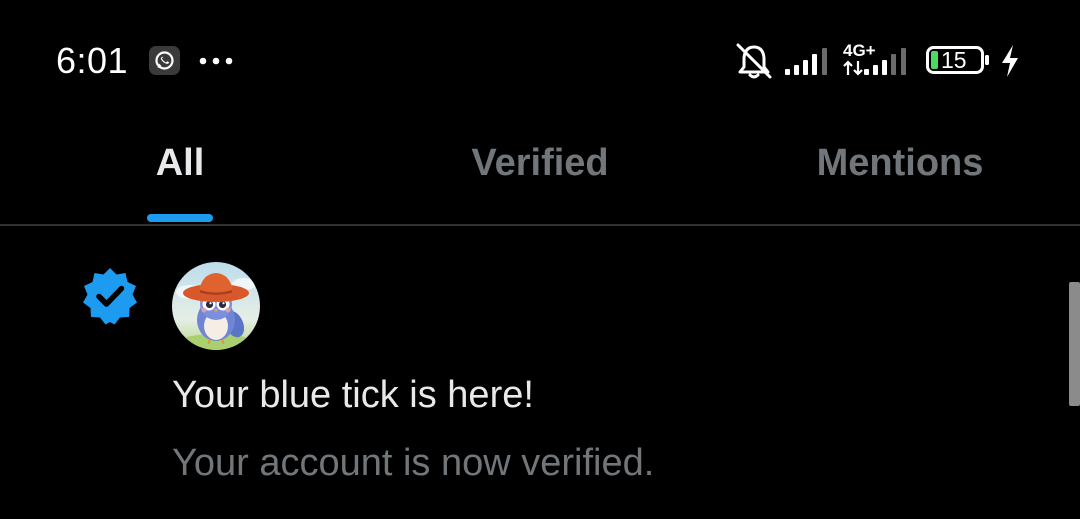 The height and width of the screenshot is (519, 1080). Describe the element at coordinates (180, 163) in the screenshot. I see `tab-all-label: All` at that location.